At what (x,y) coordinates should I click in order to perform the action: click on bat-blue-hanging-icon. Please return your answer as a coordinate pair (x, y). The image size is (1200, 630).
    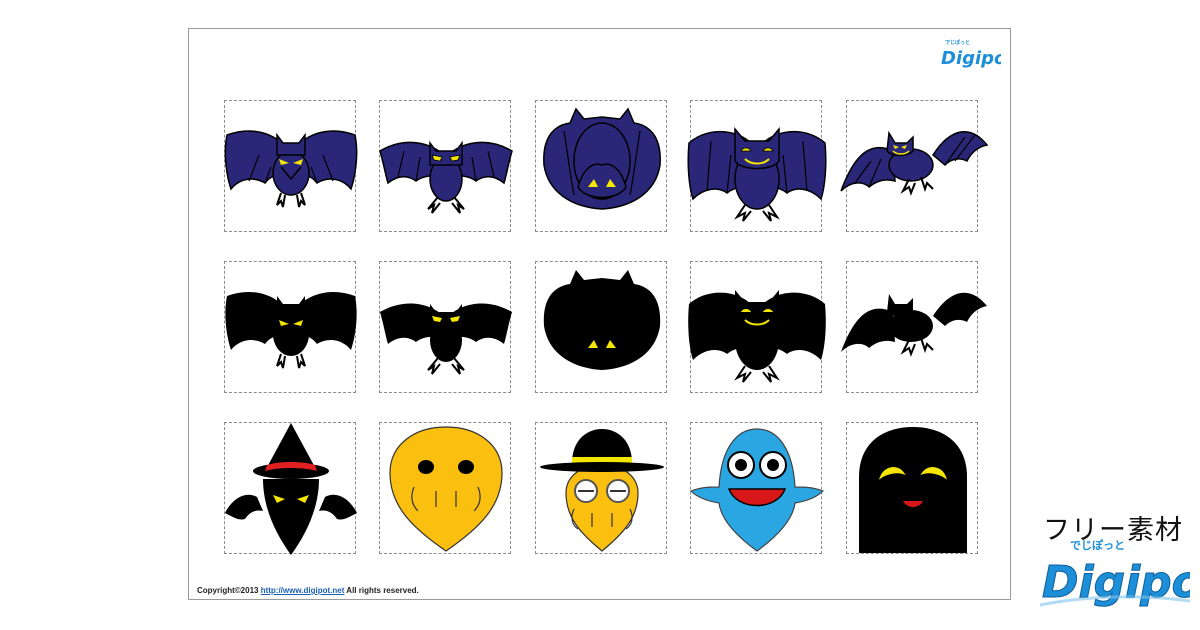
    Looking at the image, I should click on (602, 158).